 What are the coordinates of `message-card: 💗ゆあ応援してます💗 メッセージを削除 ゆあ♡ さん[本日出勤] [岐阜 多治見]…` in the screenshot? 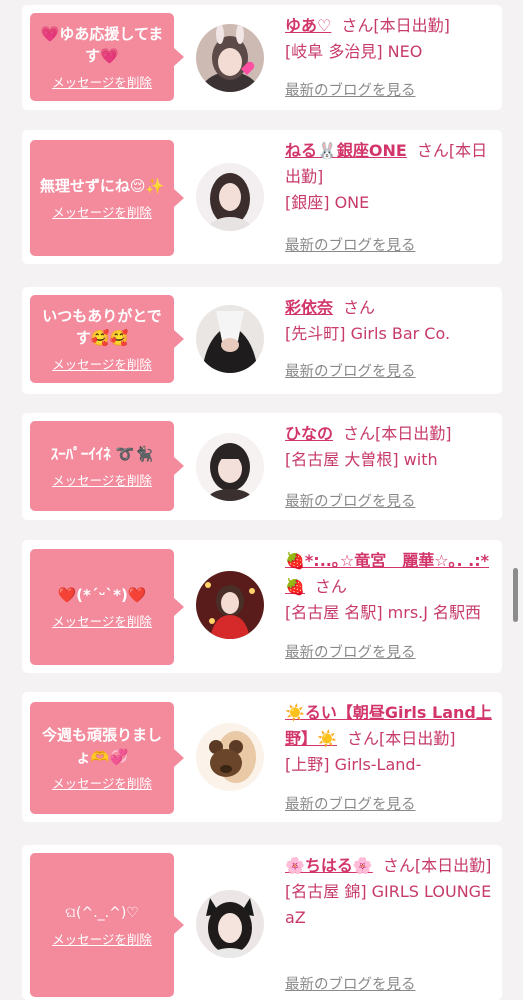 It's located at (262, 57).